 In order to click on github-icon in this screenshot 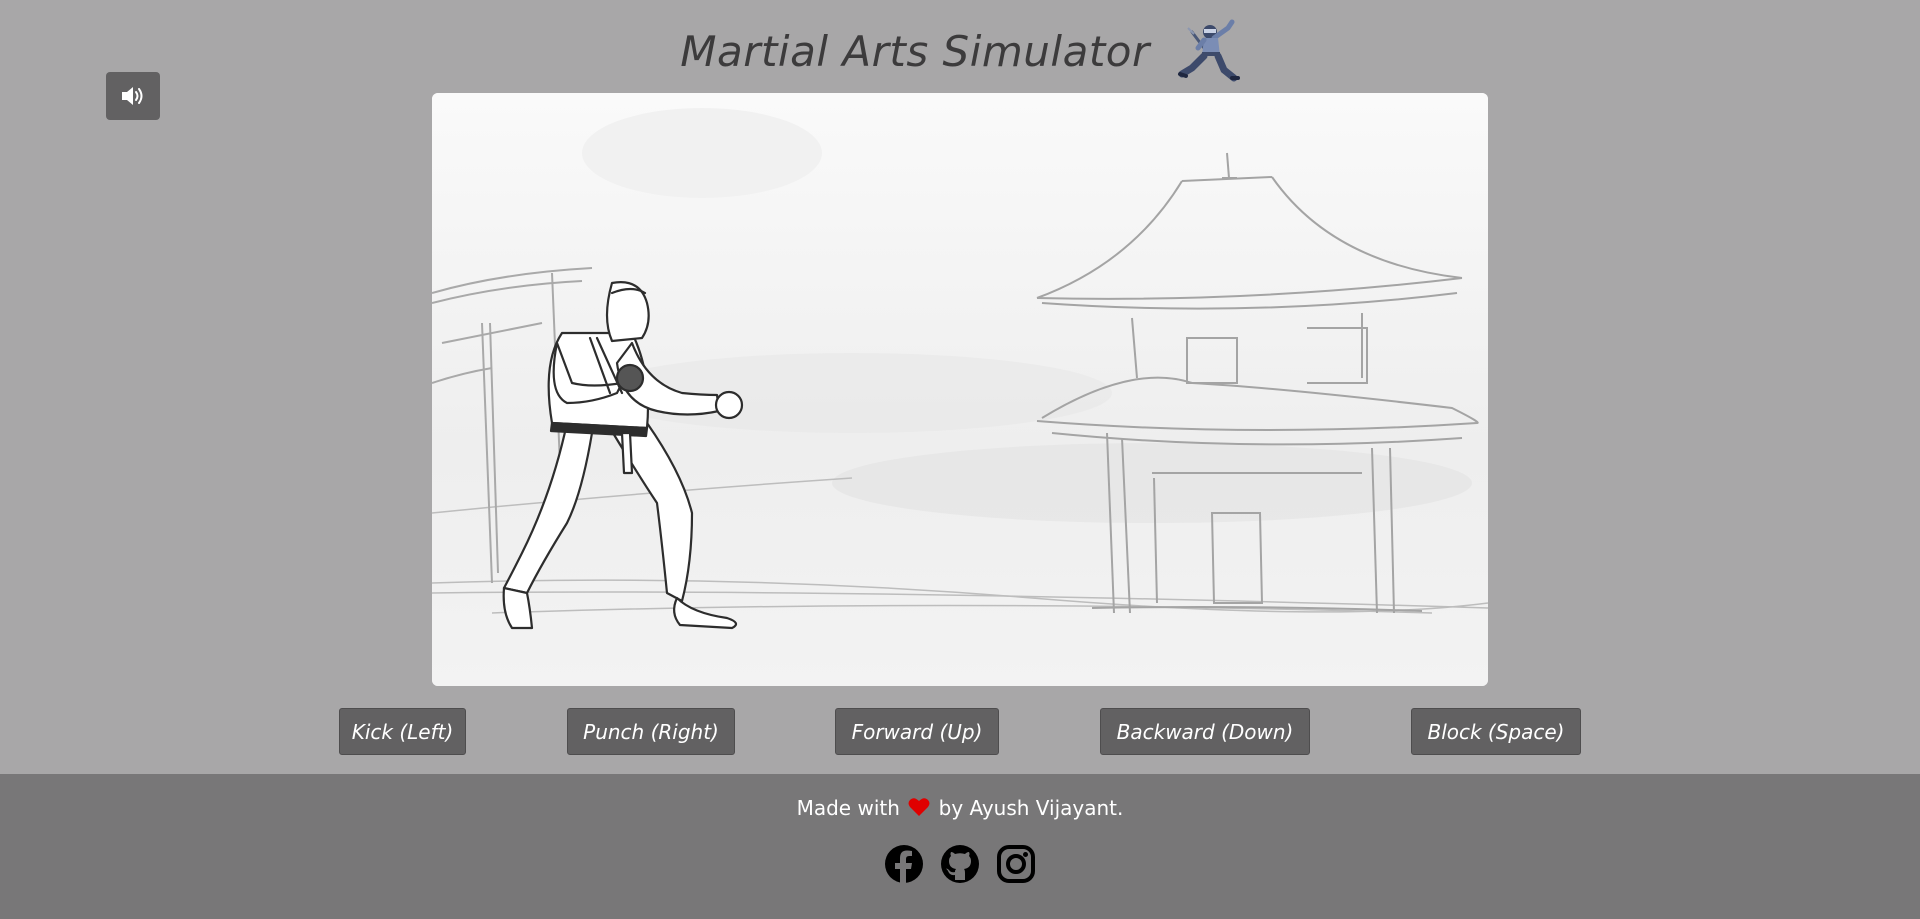, I will do `click(960, 864)`.